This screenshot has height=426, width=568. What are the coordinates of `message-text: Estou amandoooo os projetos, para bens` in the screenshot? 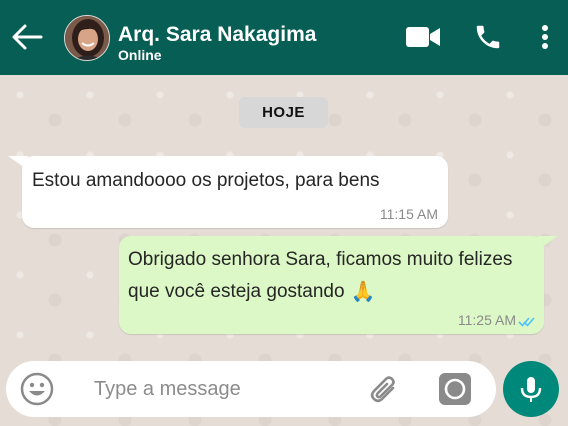 It's located at (206, 180).